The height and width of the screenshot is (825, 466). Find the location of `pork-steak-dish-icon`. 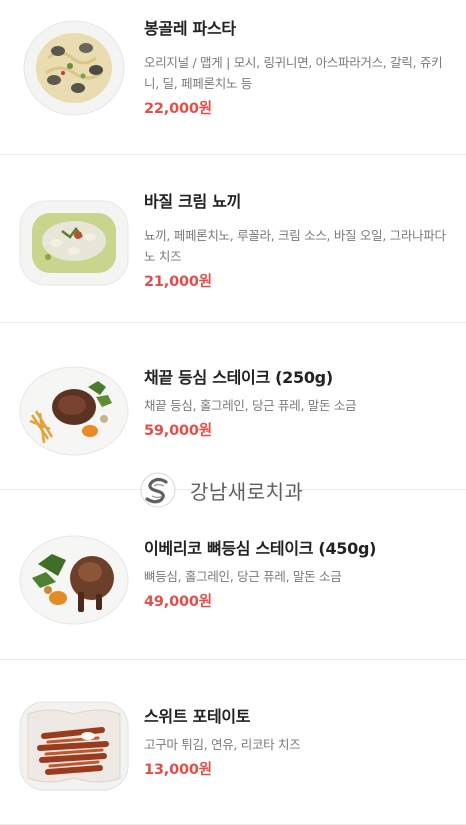

pork-steak-dish-icon is located at coordinates (74, 580).